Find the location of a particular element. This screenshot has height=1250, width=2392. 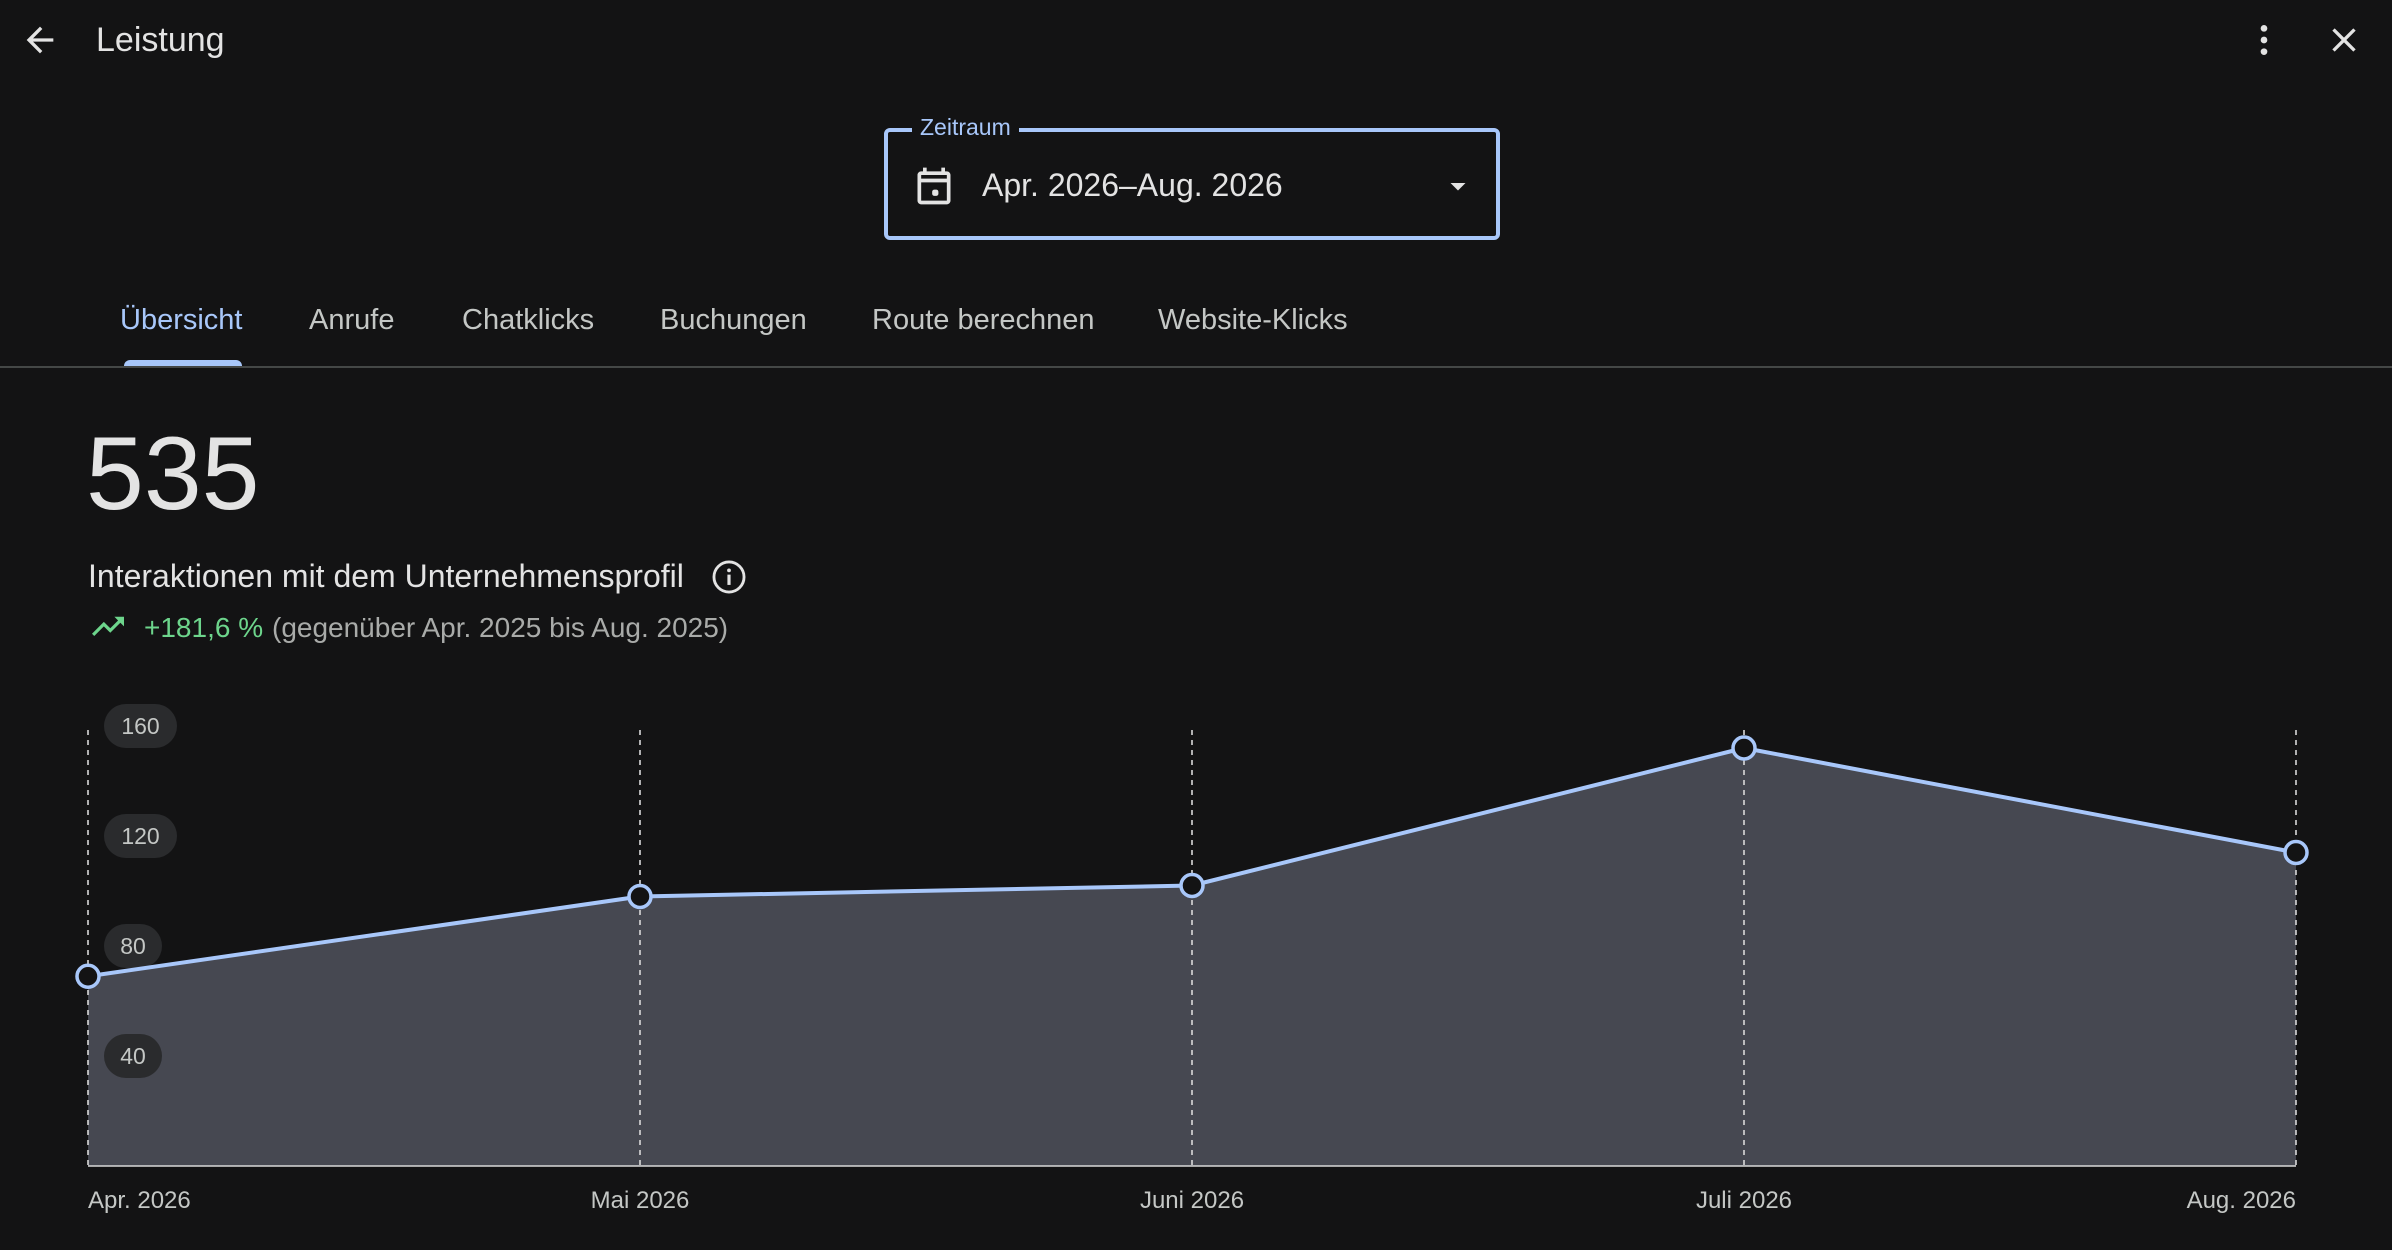

tab-website-klicks: Website-Klicks is located at coordinates (1253, 325).